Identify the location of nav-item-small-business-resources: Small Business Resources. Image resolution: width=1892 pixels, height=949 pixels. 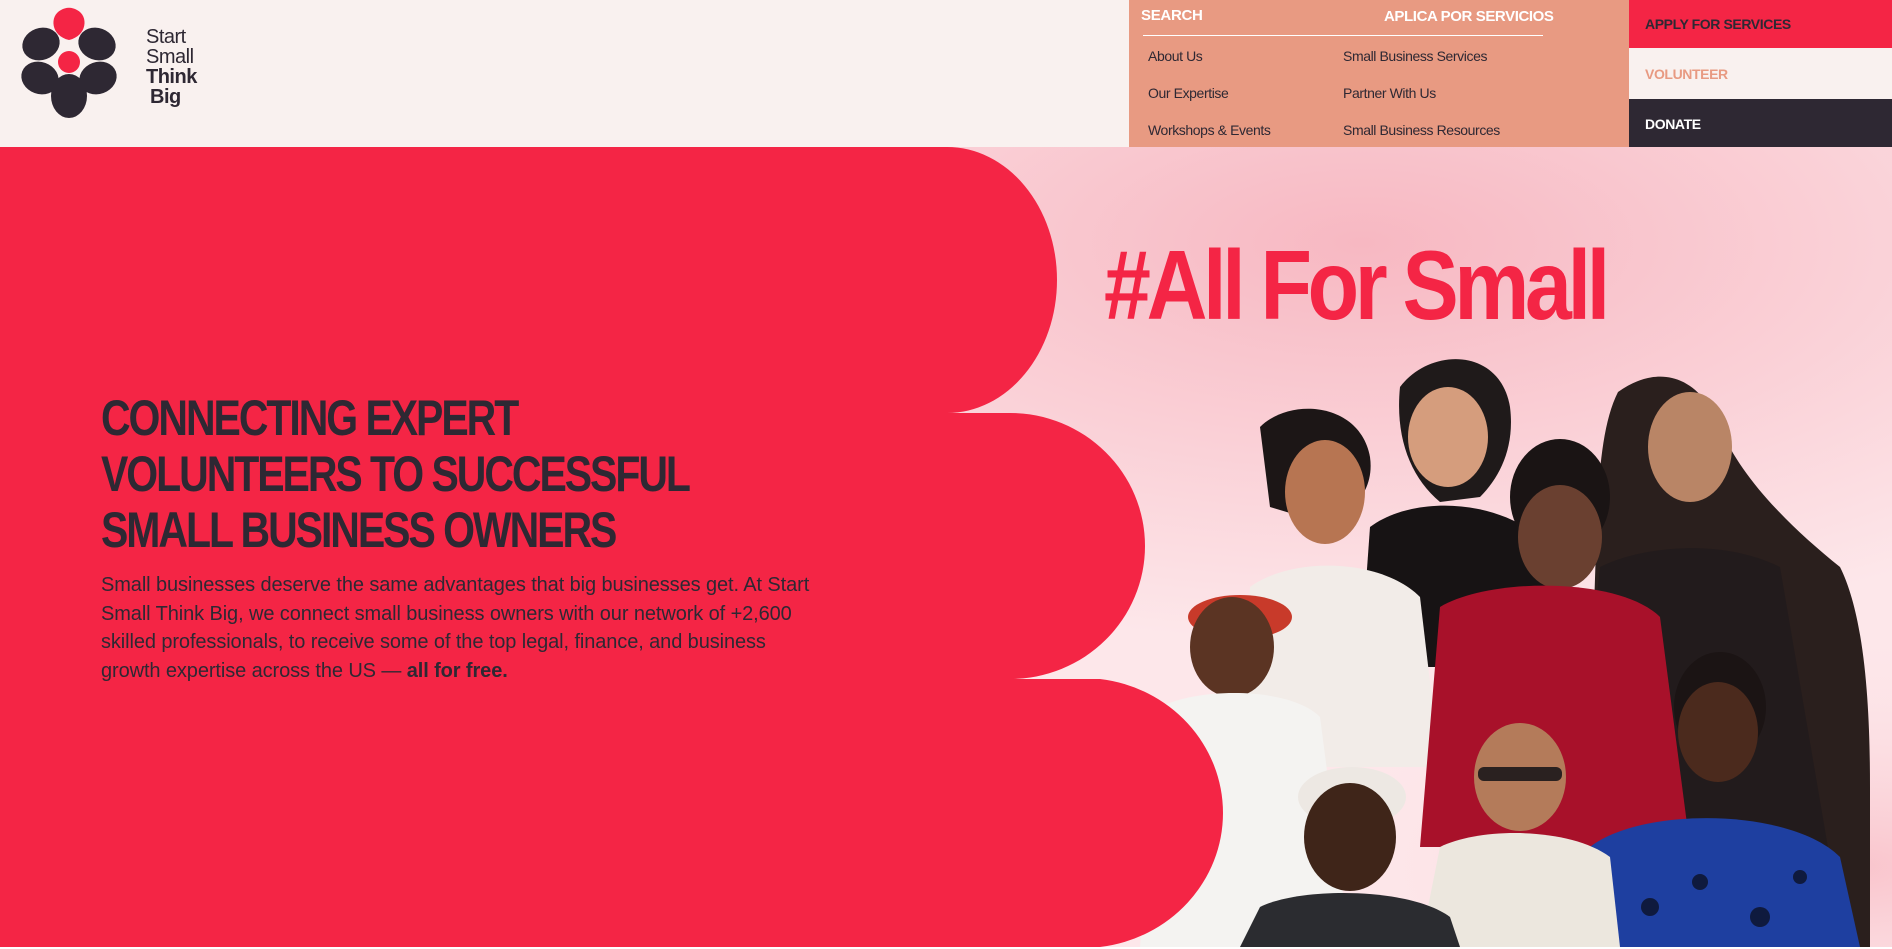
(1421, 130).